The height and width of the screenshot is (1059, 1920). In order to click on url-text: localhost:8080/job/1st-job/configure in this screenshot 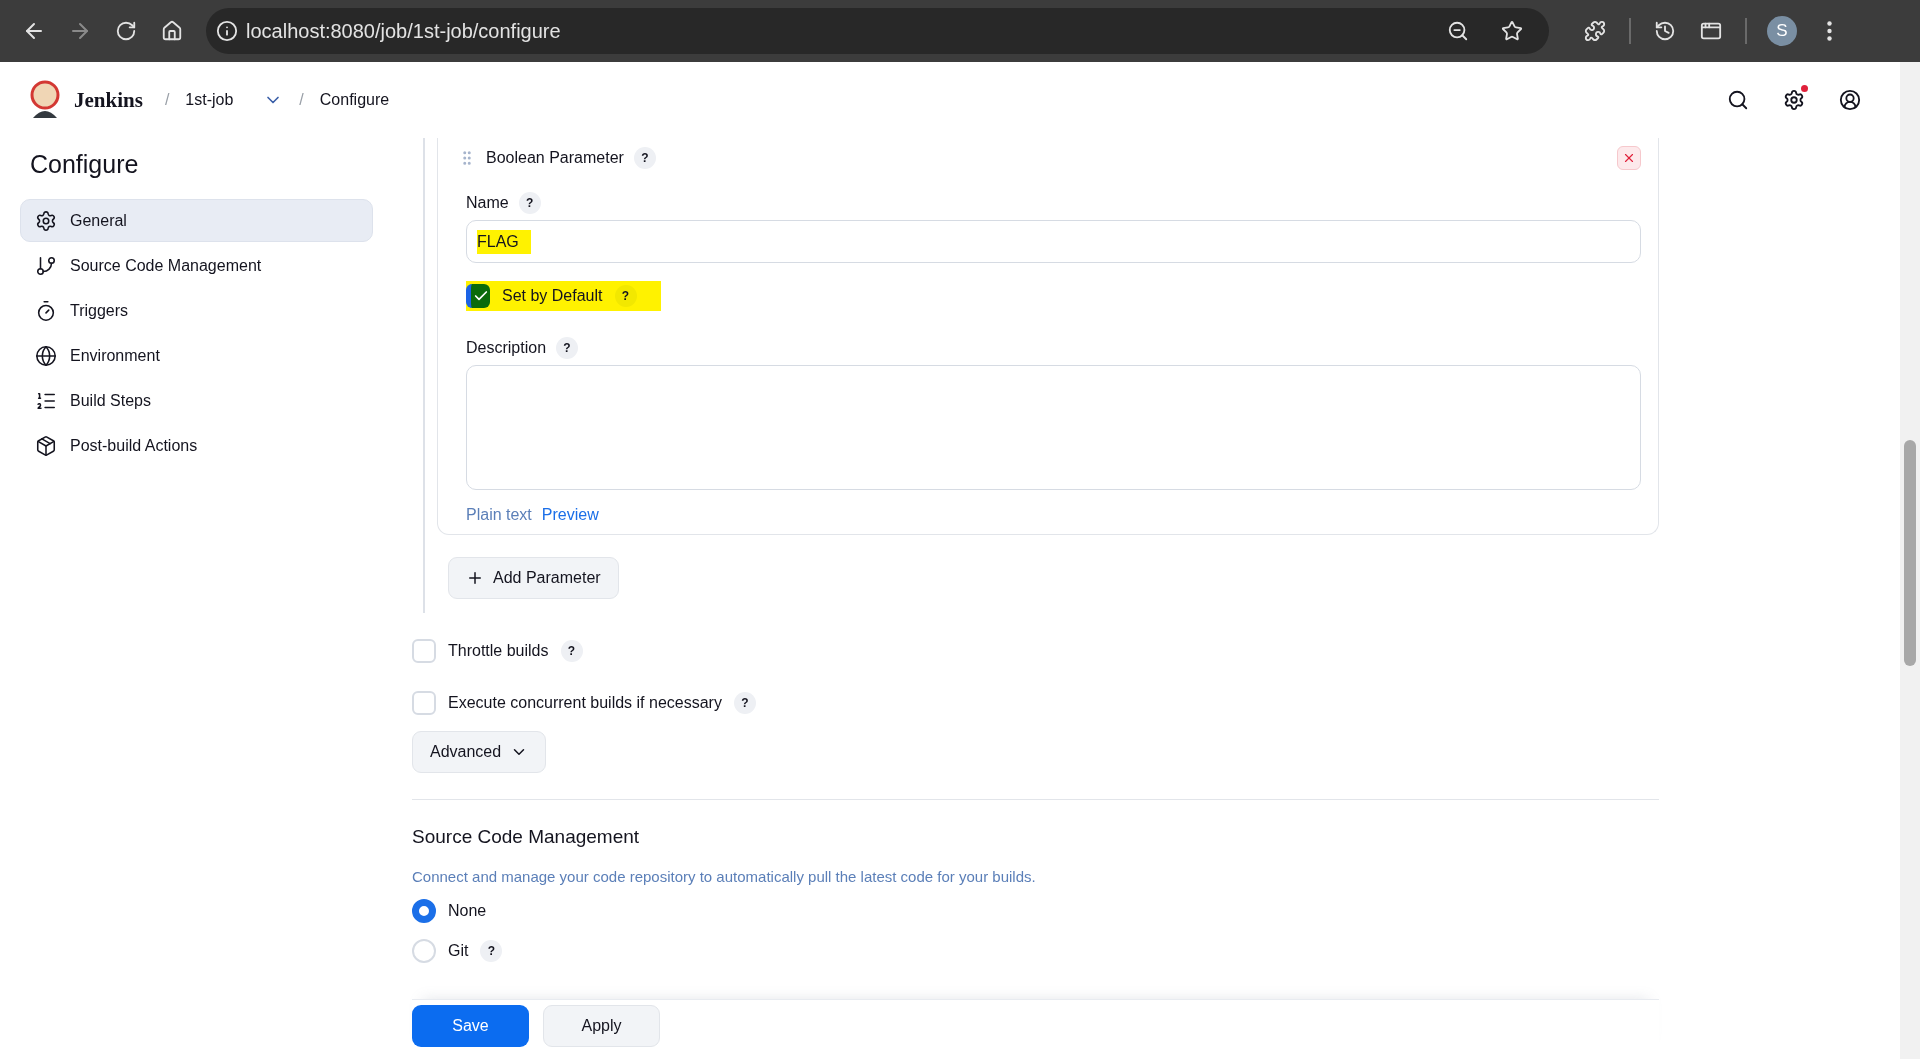, I will do `click(404, 31)`.